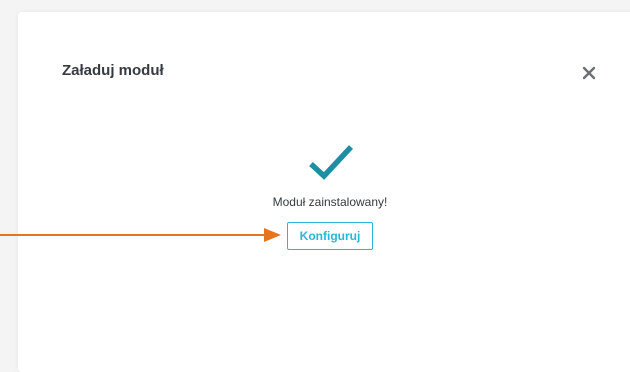  I want to click on close-icon, so click(589, 73).